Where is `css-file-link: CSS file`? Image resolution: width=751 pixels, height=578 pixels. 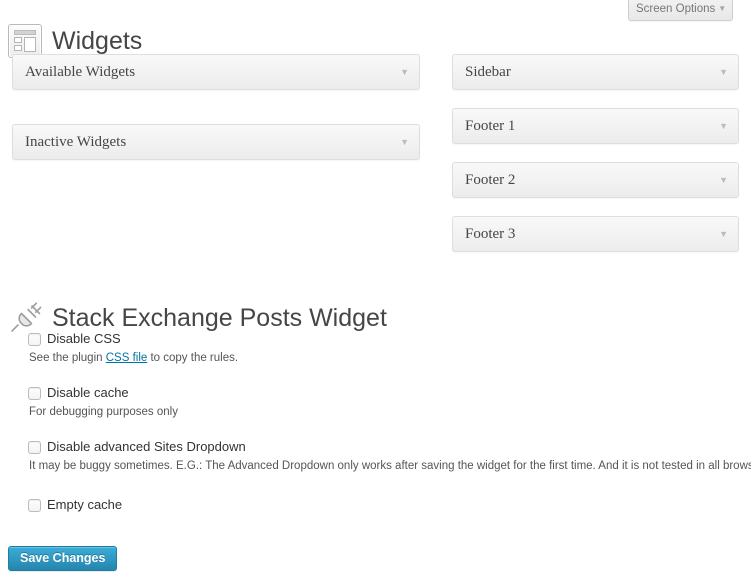
css-file-link: CSS file is located at coordinates (127, 358).